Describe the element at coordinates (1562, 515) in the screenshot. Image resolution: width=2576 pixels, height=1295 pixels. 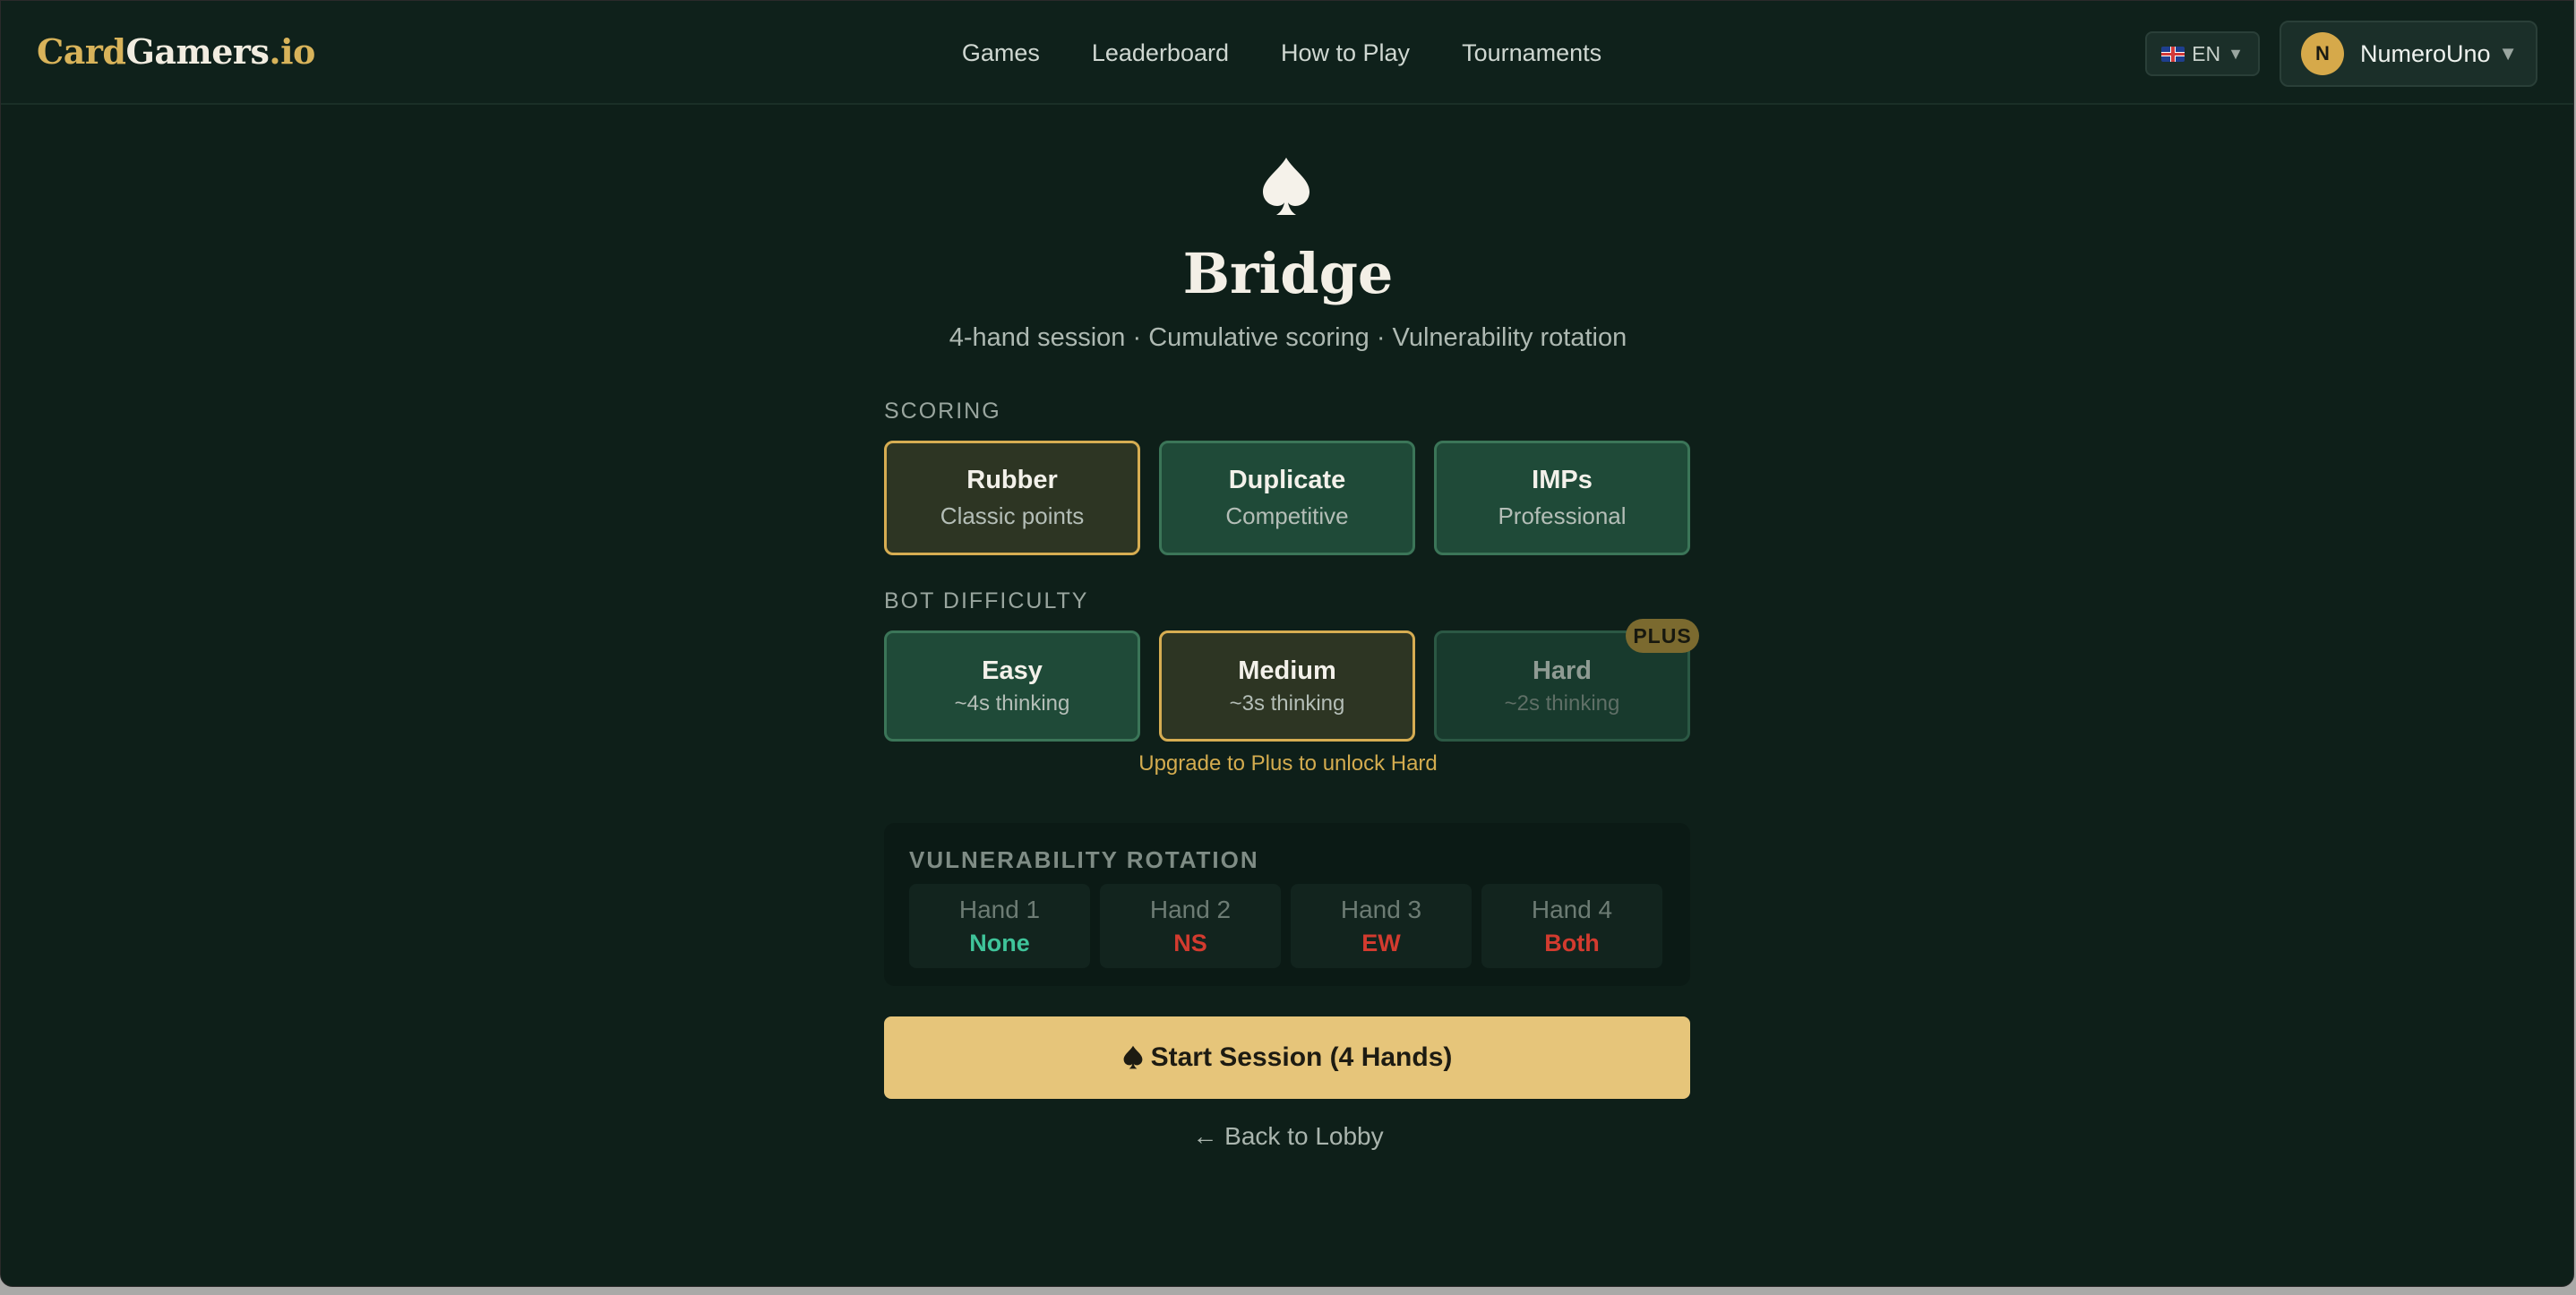
I see `option-description: Professional` at that location.